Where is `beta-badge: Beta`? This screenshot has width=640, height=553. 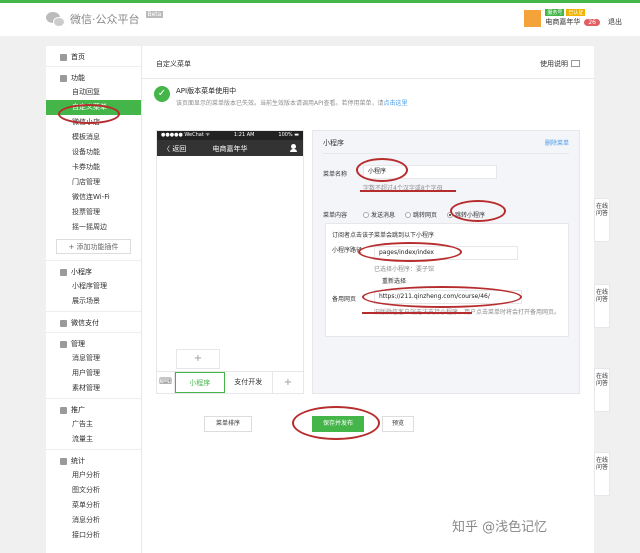
beta-badge: Beta is located at coordinates (154, 14).